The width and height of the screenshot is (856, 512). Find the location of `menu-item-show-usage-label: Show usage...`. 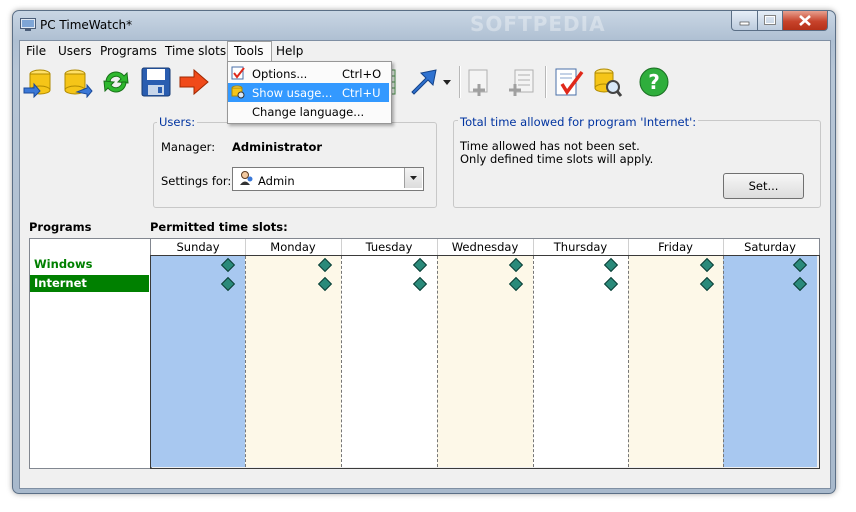

menu-item-show-usage-label: Show usage... is located at coordinates (292, 93).